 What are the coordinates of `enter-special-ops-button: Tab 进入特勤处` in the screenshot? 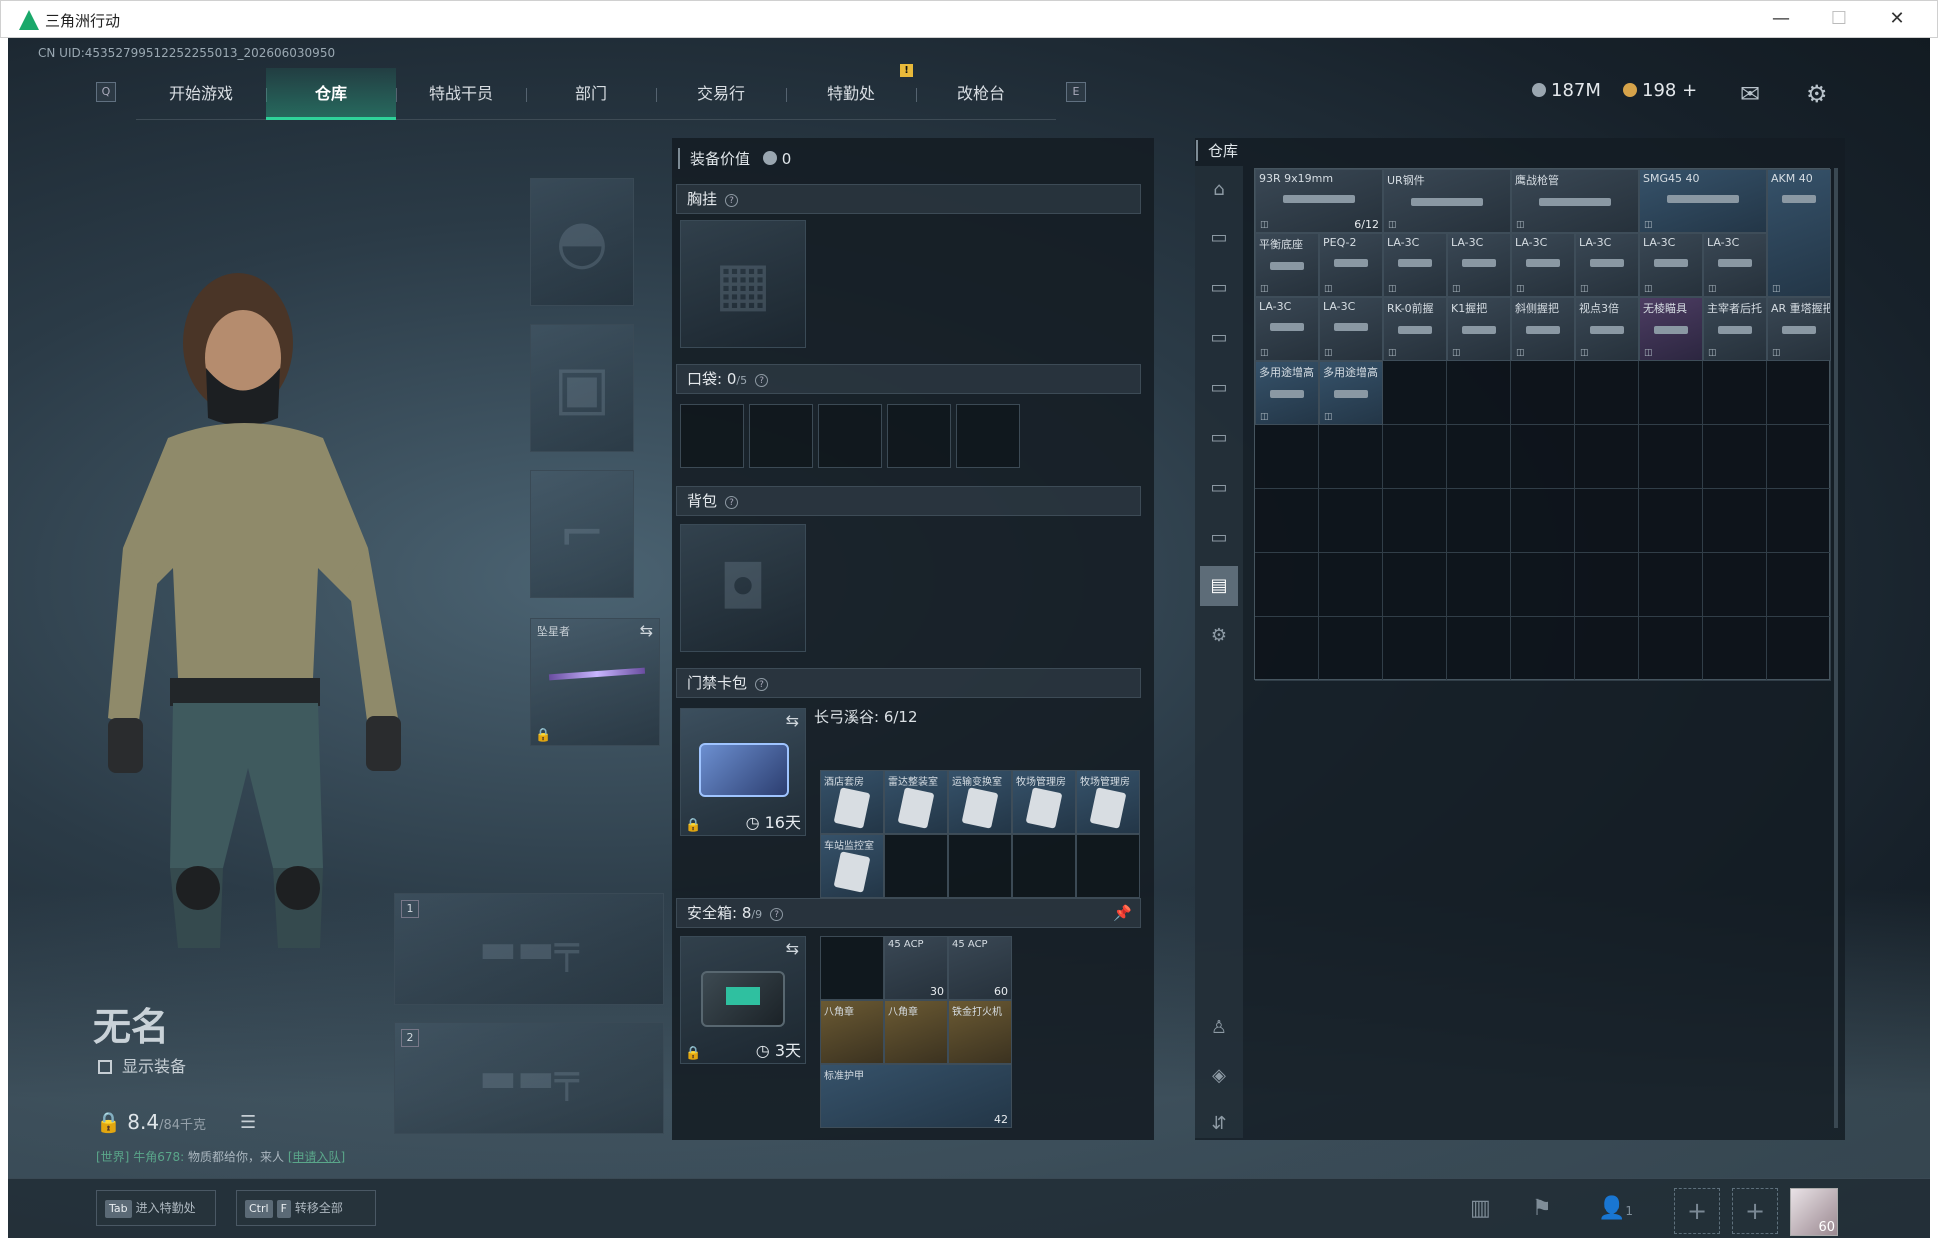 It's located at (156, 1208).